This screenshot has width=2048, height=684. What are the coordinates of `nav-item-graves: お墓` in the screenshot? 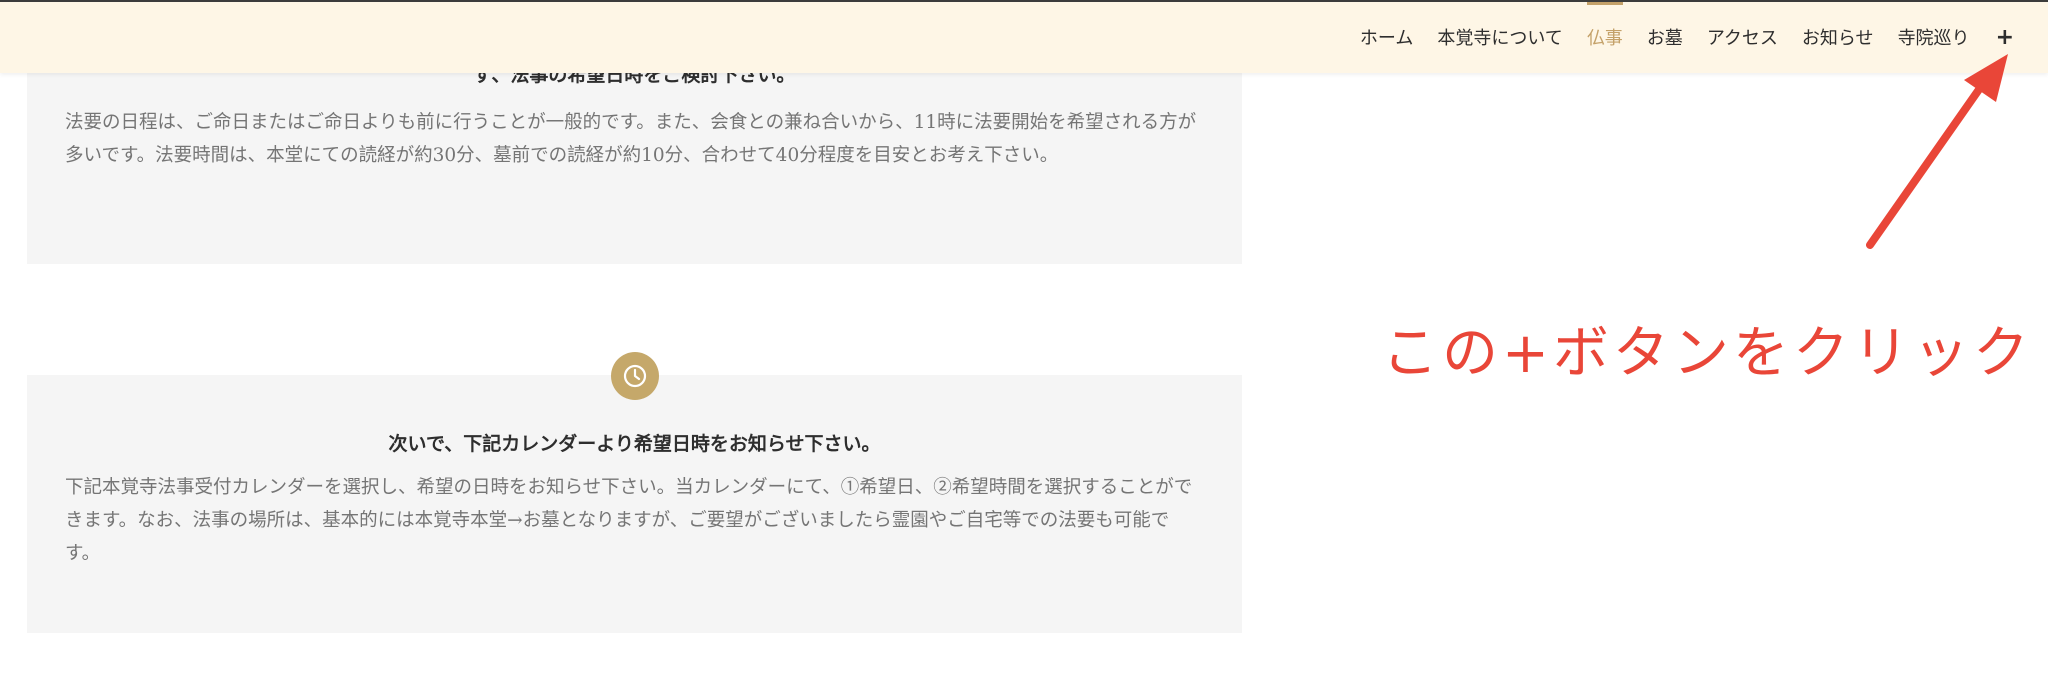 It's located at (1665, 37).